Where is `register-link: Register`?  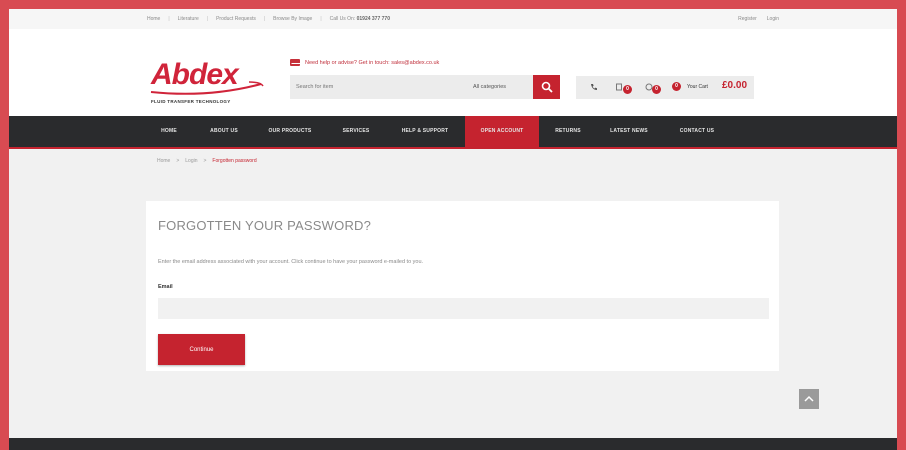 register-link: Register is located at coordinates (747, 19).